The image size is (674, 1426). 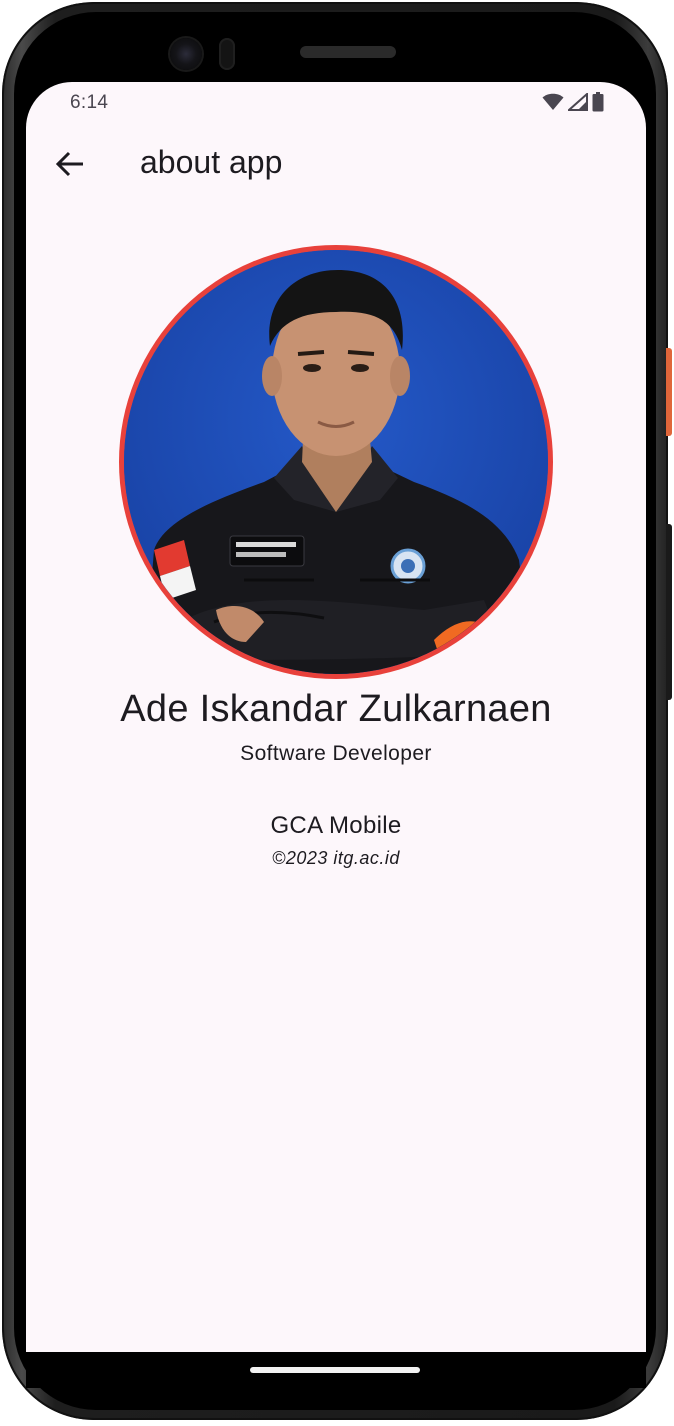 What do you see at coordinates (211, 162) in the screenshot?
I see `page-title: about app` at bounding box center [211, 162].